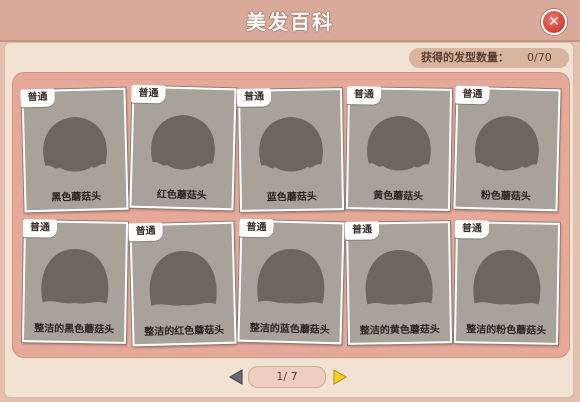 The height and width of the screenshot is (402, 580). Describe the element at coordinates (184, 331) in the screenshot. I see `hairstyle-name: 整洁的红色蘑菇头` at that location.